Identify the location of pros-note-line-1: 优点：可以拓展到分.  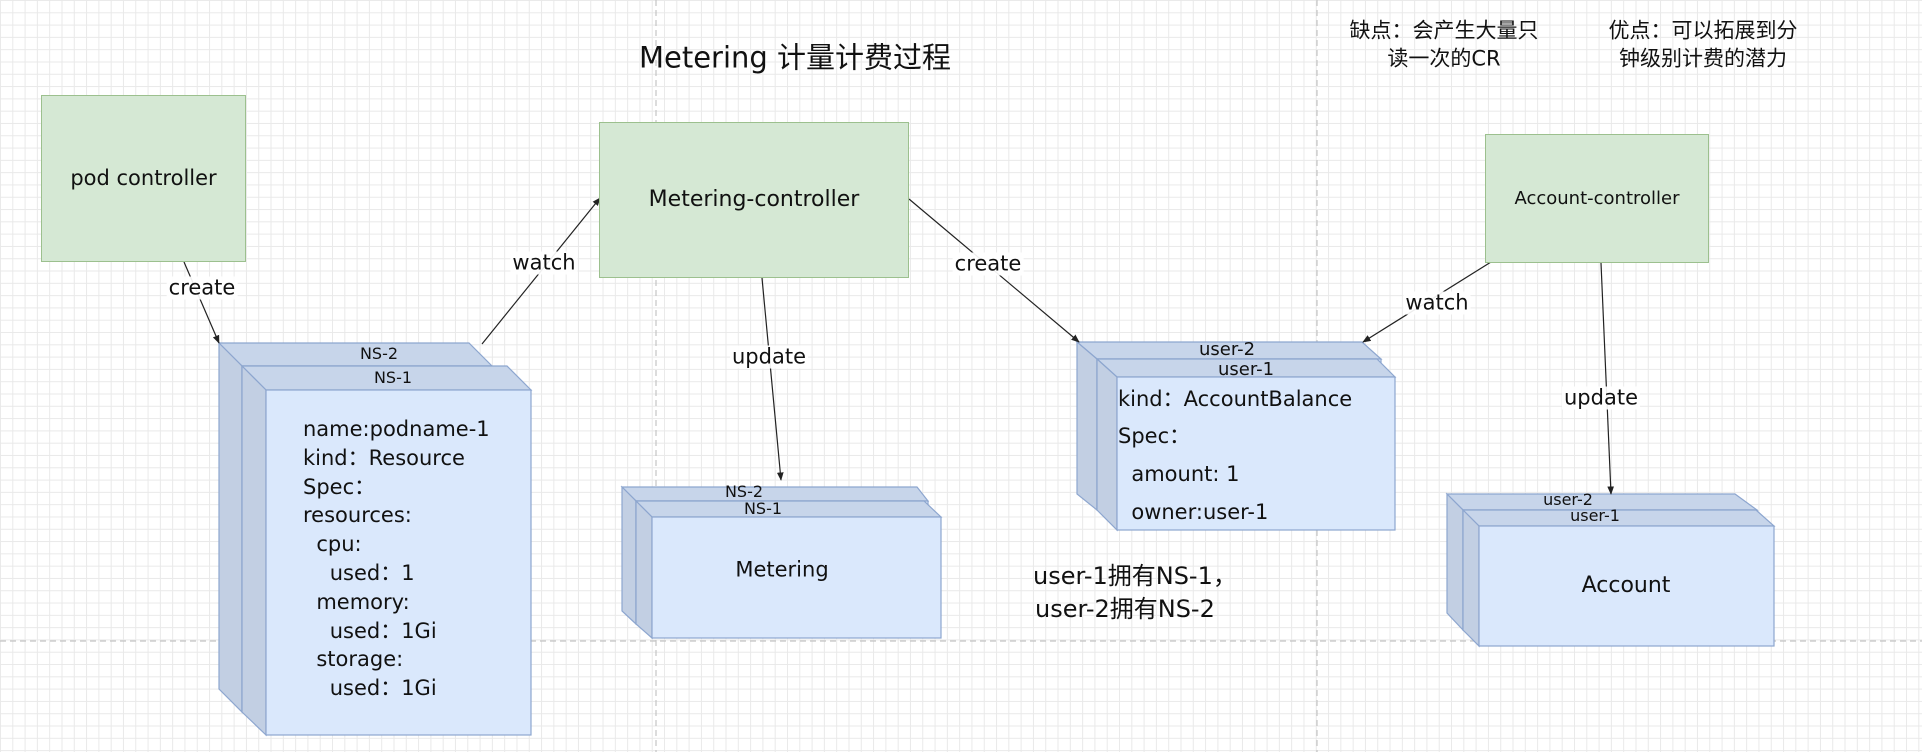
(1703, 30).